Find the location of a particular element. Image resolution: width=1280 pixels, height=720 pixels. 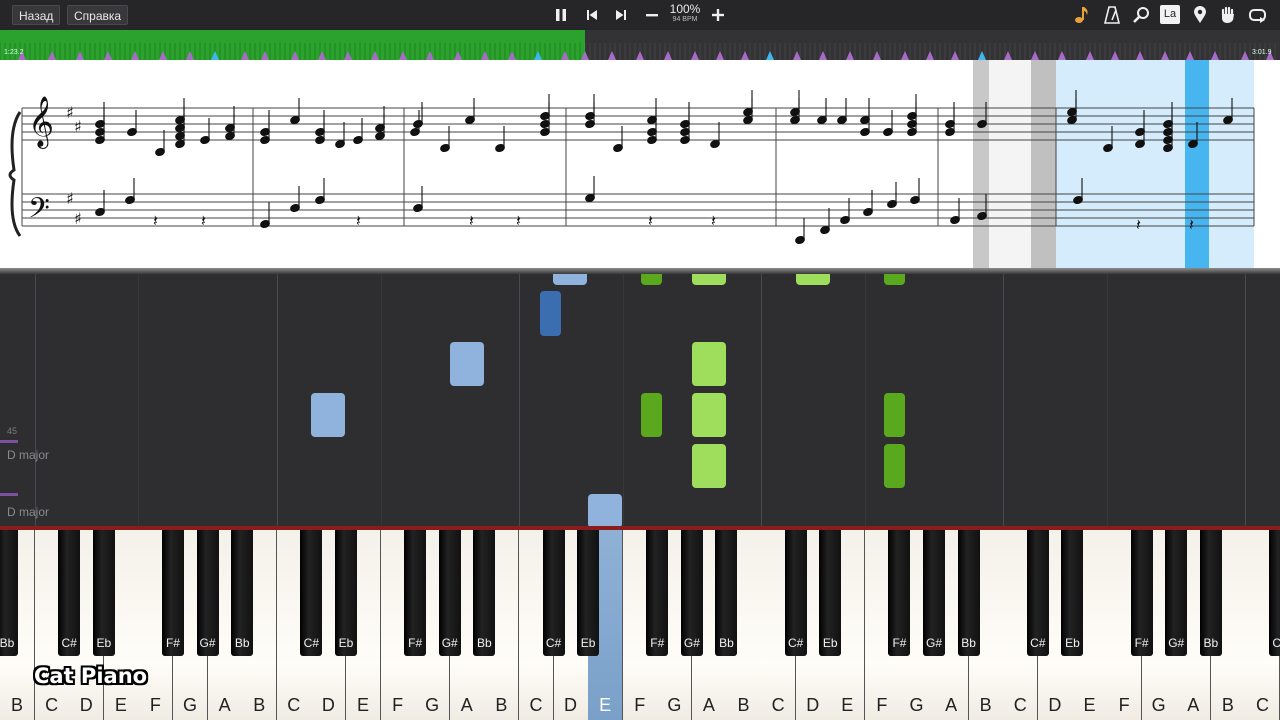

help-button: Справка is located at coordinates (98, 15).